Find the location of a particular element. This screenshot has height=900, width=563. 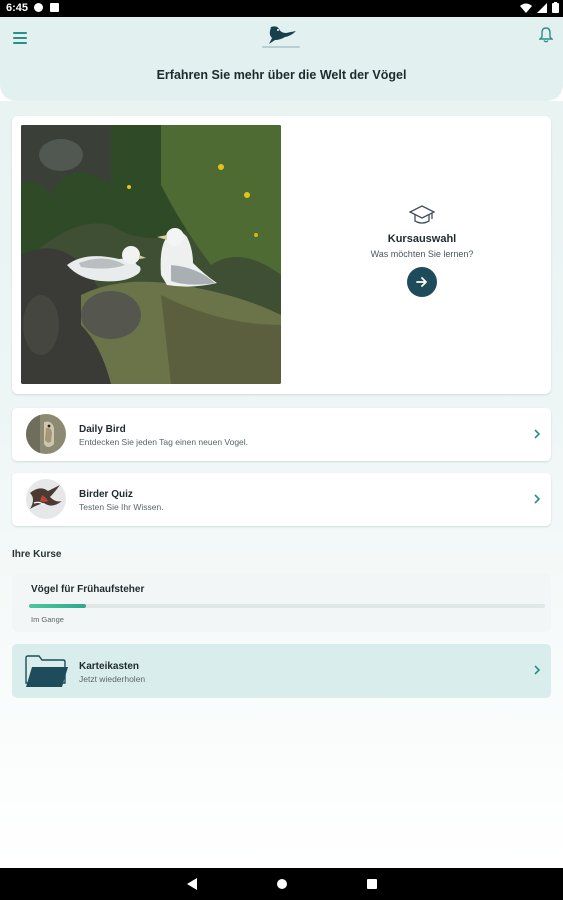

birder-quiz-avatar is located at coordinates (46, 499).